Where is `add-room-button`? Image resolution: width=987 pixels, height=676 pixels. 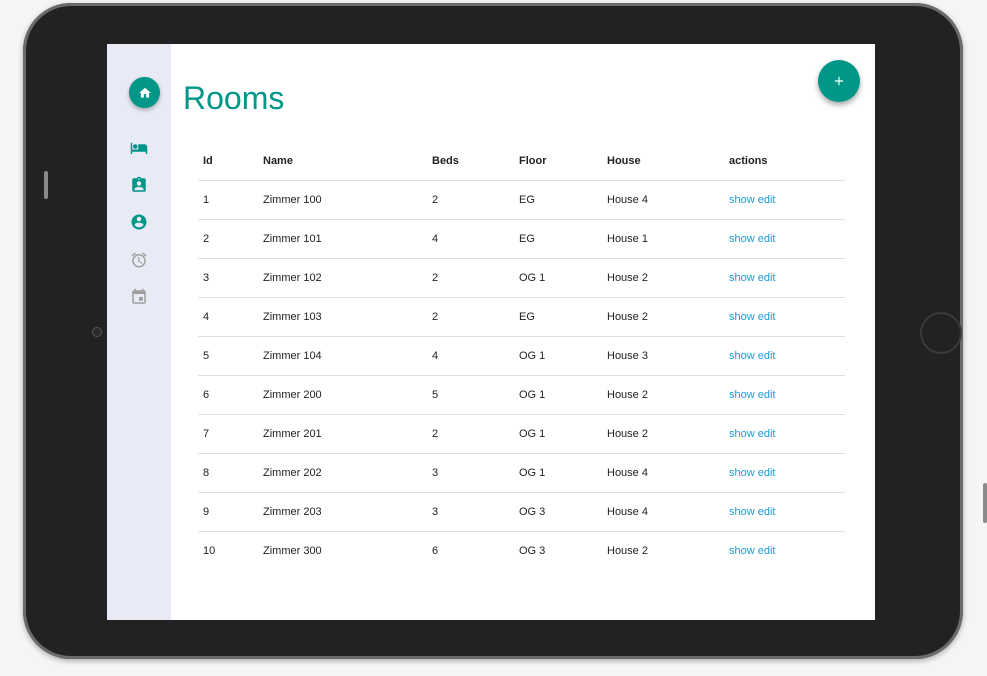
add-room-button is located at coordinates (839, 81).